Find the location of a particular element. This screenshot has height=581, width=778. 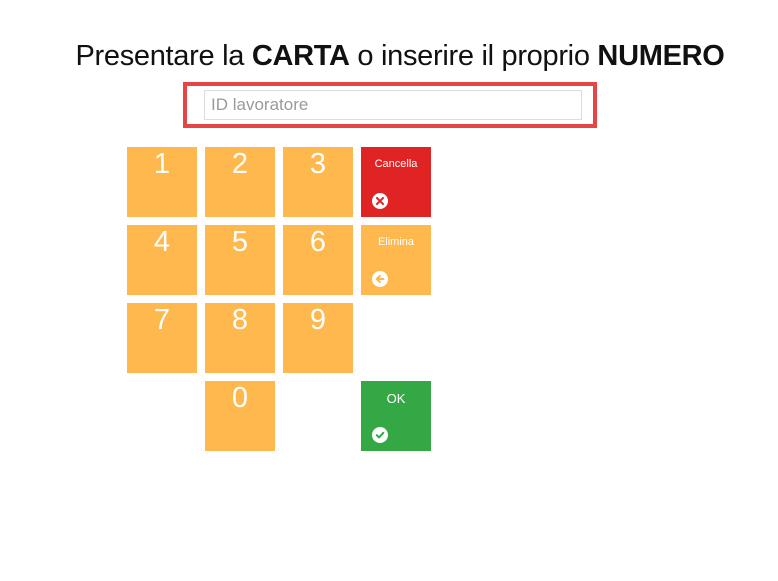

key-0: 0 is located at coordinates (240, 416).